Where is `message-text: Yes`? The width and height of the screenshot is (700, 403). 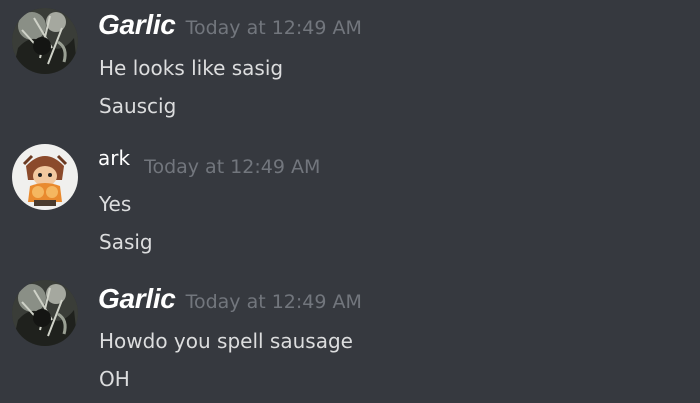 message-text: Yes is located at coordinates (115, 204).